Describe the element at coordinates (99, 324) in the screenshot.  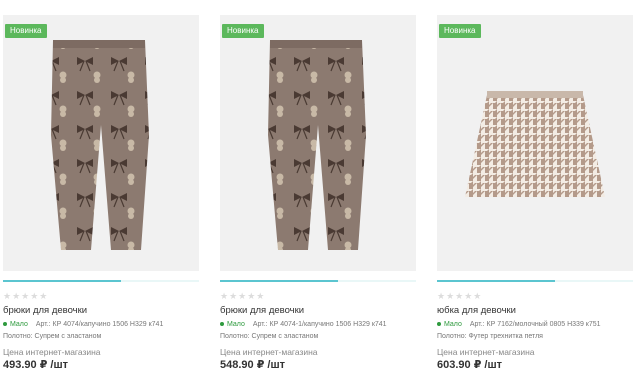
I see `article-number: Арт.: КР 4074/капучино 1506 Н329 к741` at that location.